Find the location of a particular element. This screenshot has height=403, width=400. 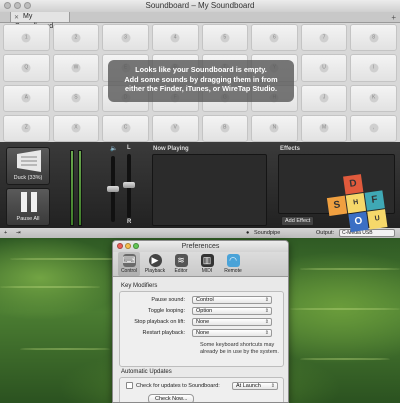

tab-close-icon: ✕ is located at coordinates (16, 18).